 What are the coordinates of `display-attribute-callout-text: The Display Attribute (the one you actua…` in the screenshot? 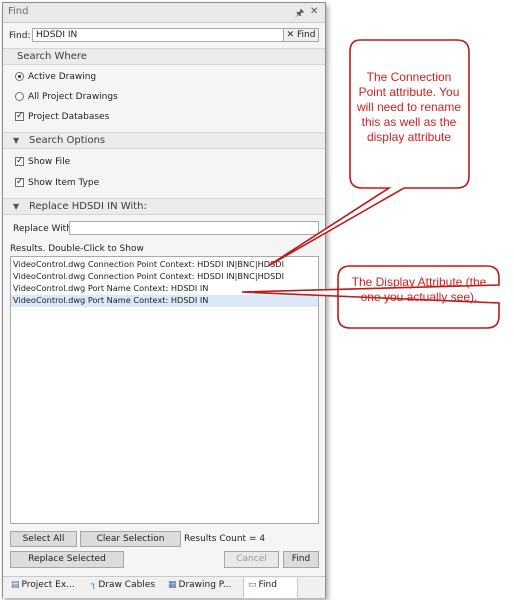 It's located at (419, 289).